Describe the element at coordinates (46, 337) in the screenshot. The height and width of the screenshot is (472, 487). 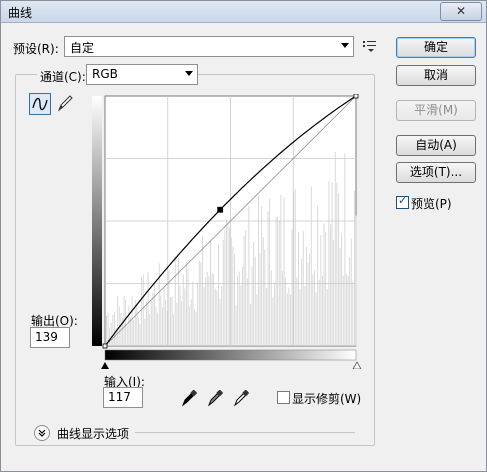
I see `output-value: 139` at that location.